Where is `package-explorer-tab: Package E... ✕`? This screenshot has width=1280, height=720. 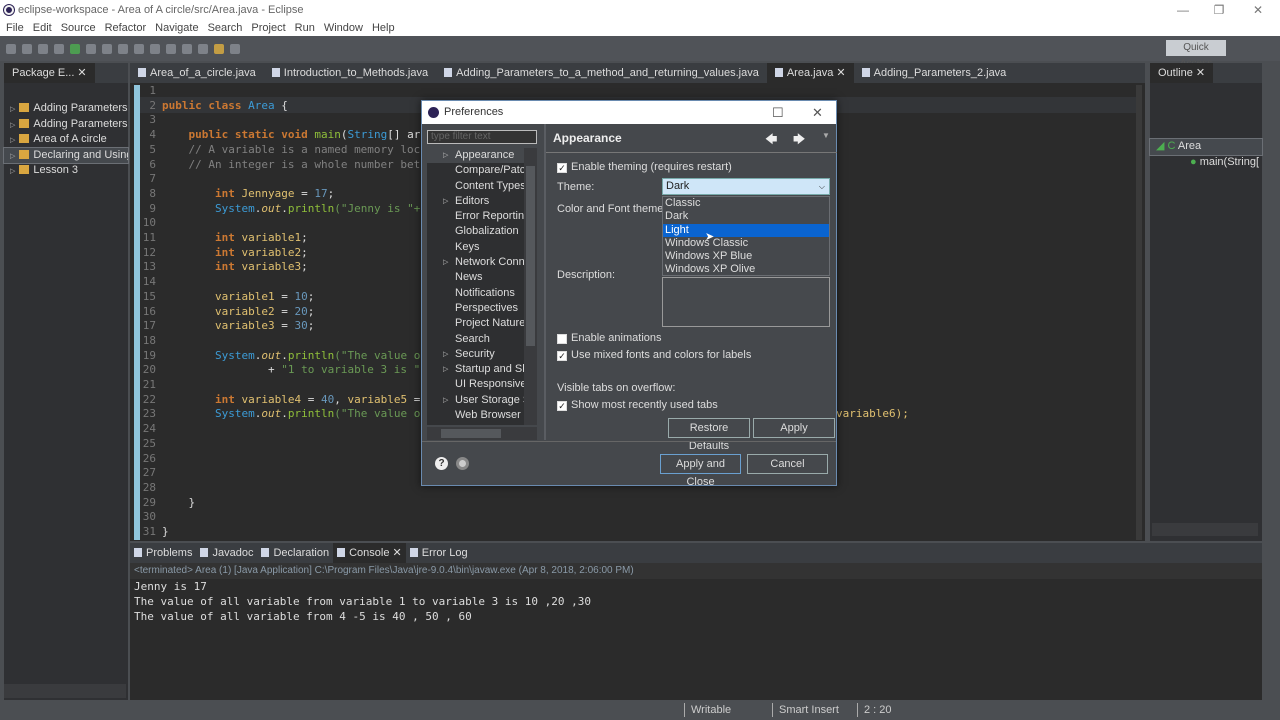 package-explorer-tab: Package E... ✕ is located at coordinates (49, 73).